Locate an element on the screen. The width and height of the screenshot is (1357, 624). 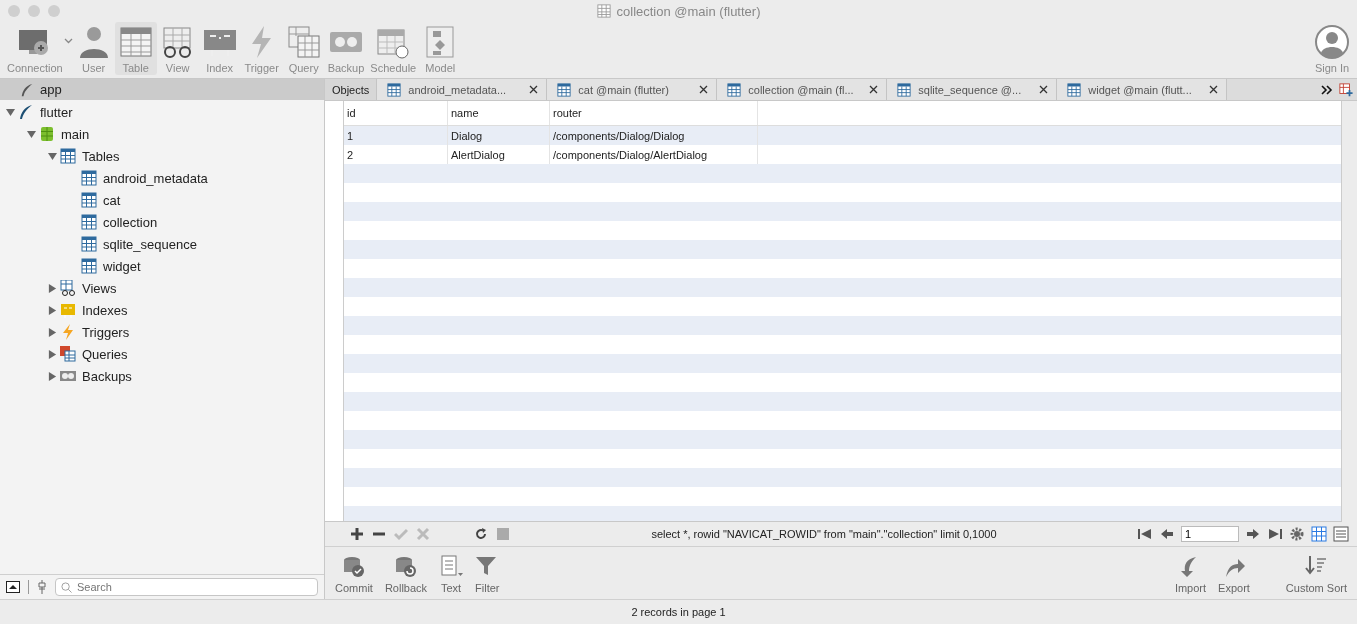
table-cell: /components/Dialog/Dialog is located at coordinates (654, 135).